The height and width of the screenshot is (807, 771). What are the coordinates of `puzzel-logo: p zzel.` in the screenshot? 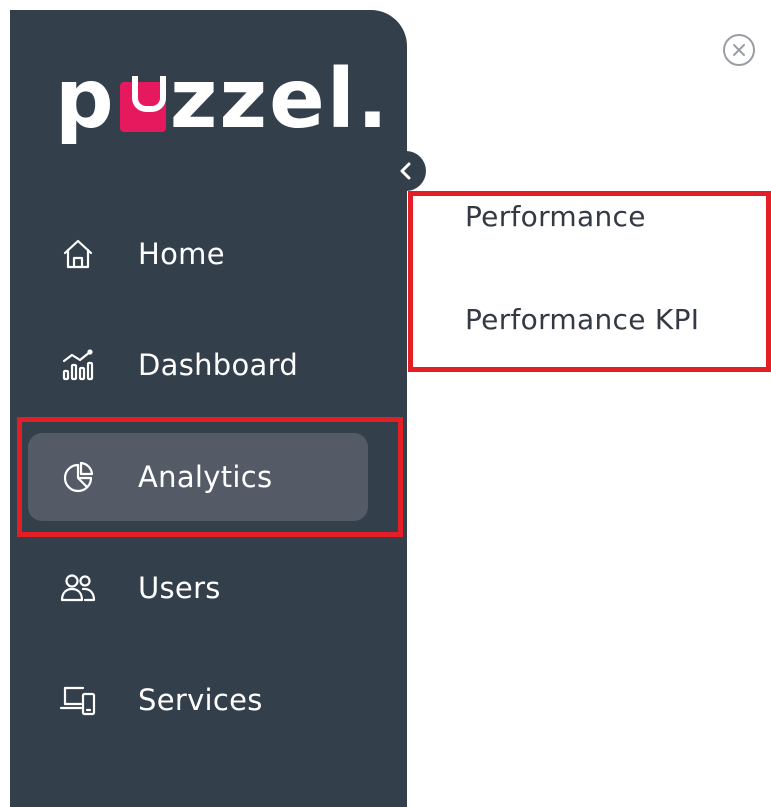 It's located at (223, 99).